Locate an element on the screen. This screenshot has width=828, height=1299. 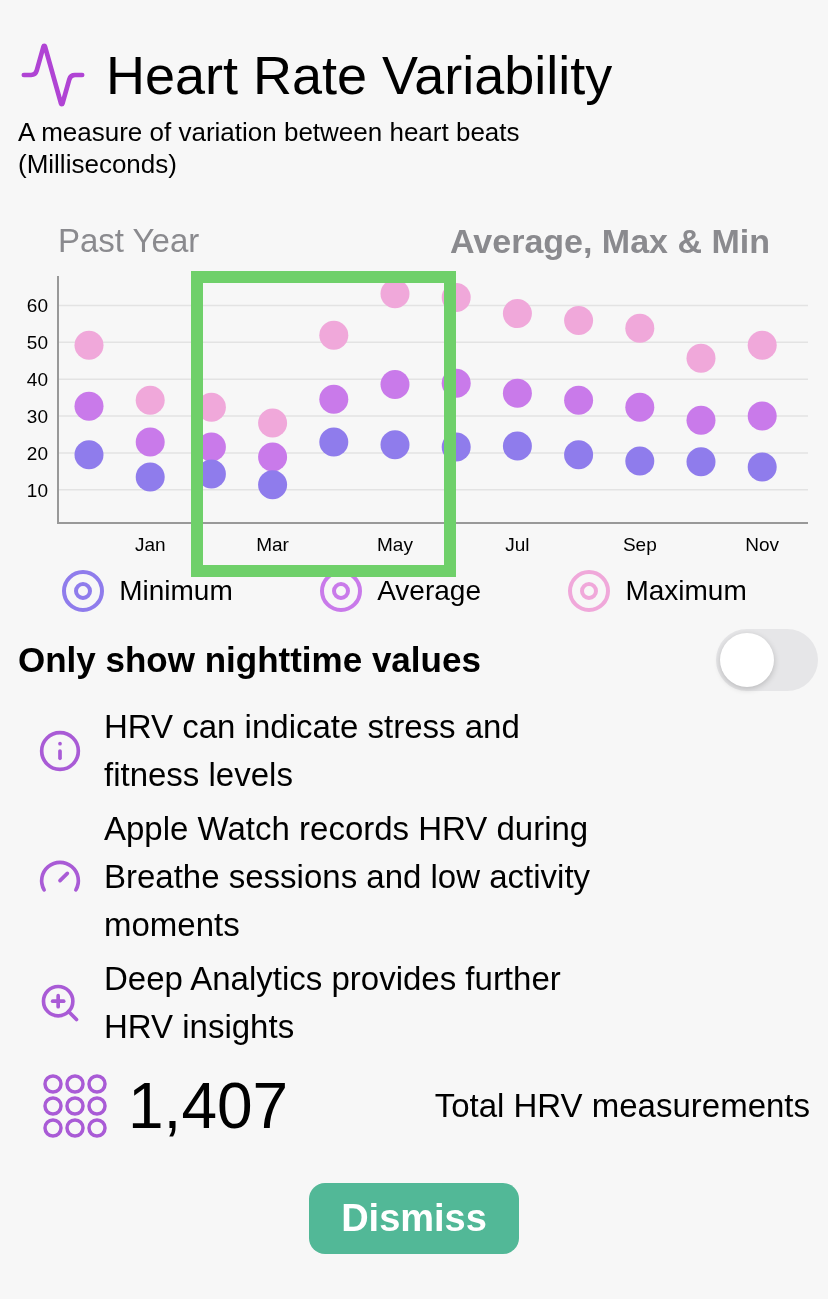
axis-label: Mar is located at coordinates (272, 544).